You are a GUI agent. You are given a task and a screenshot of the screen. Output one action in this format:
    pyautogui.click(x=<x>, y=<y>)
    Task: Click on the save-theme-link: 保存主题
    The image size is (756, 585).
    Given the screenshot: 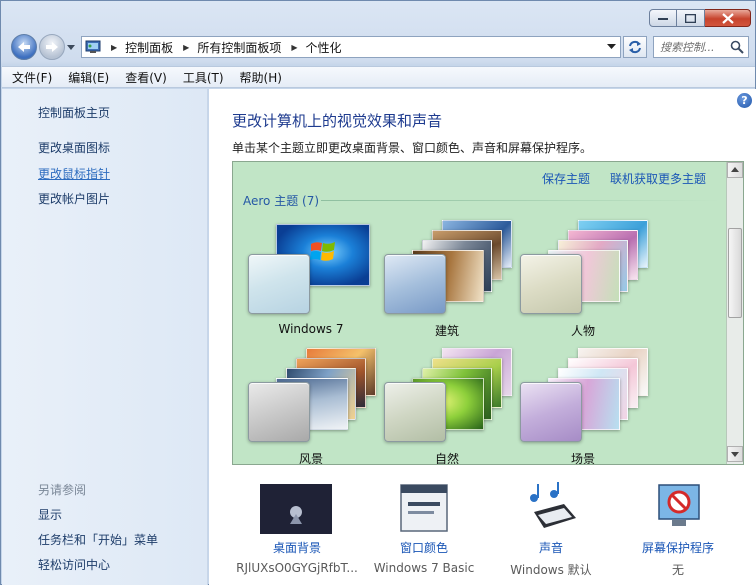 What is the action you would take?
    pyautogui.click(x=566, y=178)
    